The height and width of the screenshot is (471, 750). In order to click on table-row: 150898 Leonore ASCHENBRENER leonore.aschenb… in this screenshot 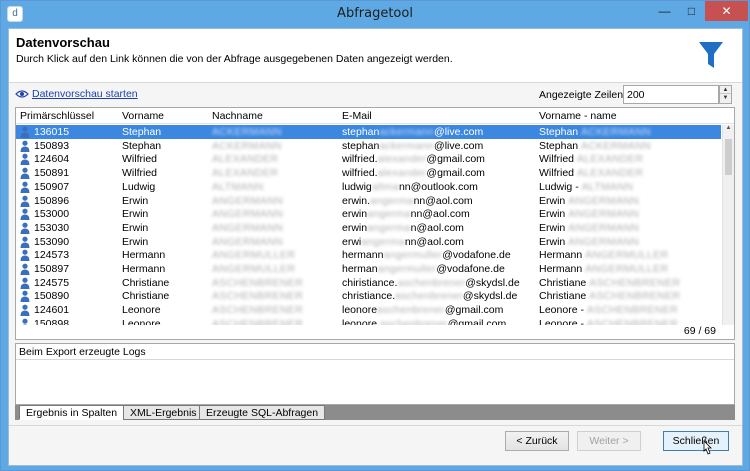, I will do `click(368, 321)`.